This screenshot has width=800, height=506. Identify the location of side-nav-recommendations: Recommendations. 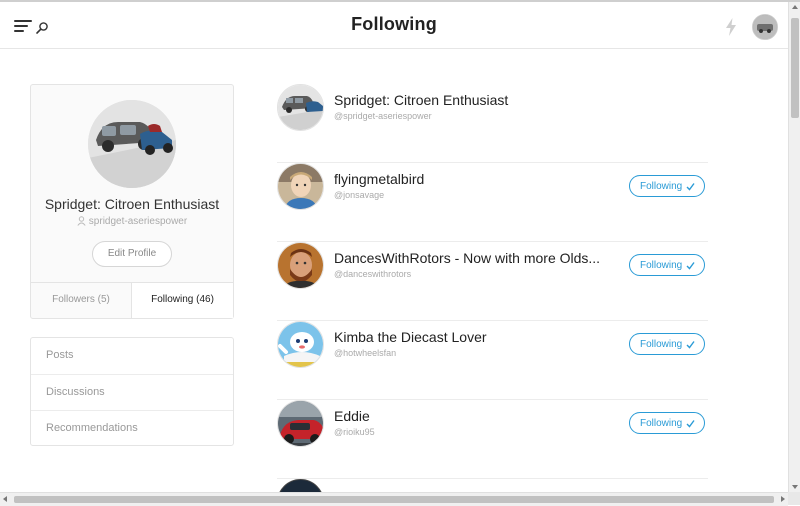
(132, 427).